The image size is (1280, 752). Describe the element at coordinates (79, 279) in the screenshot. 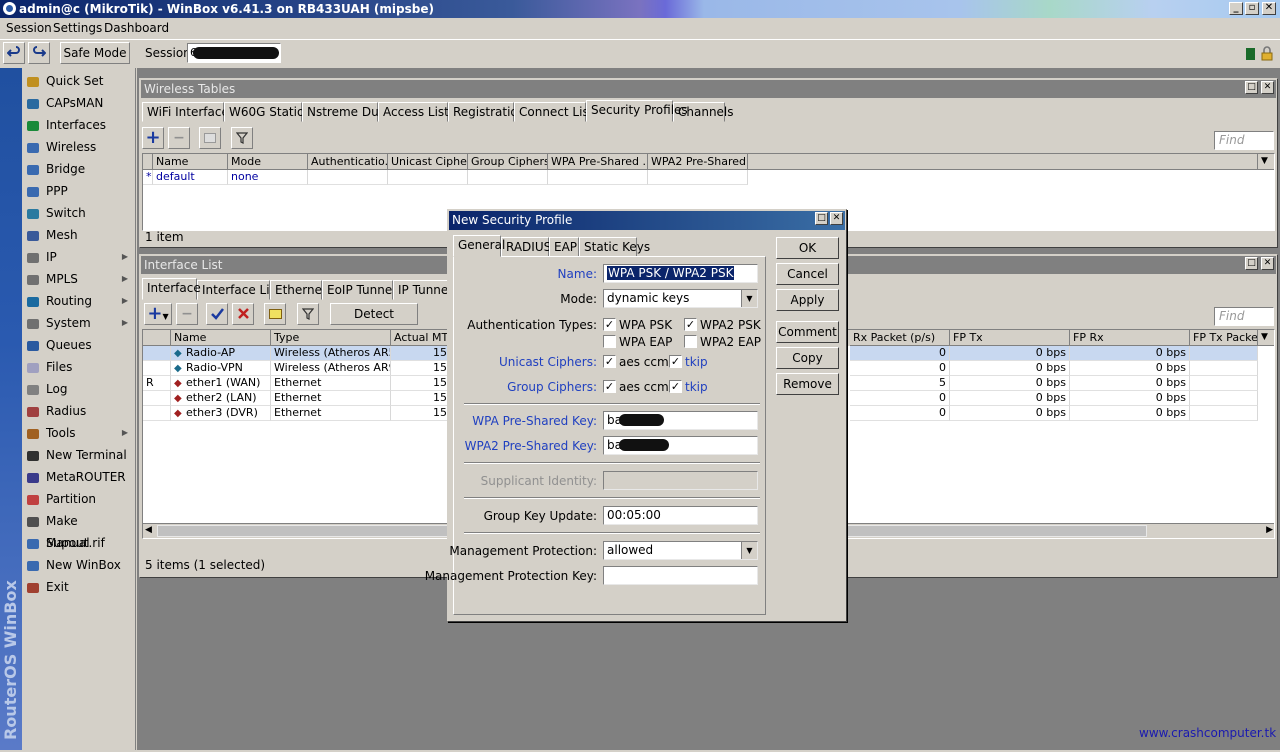

I see `sidebar-item-mpls: MPLS ▶` at that location.